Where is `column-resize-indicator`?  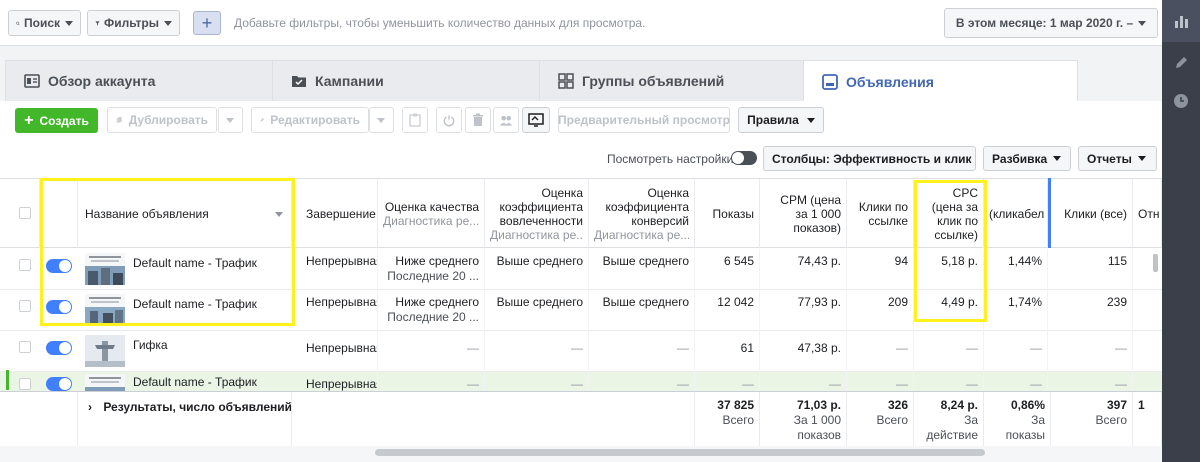
column-resize-indicator is located at coordinates (1049, 213).